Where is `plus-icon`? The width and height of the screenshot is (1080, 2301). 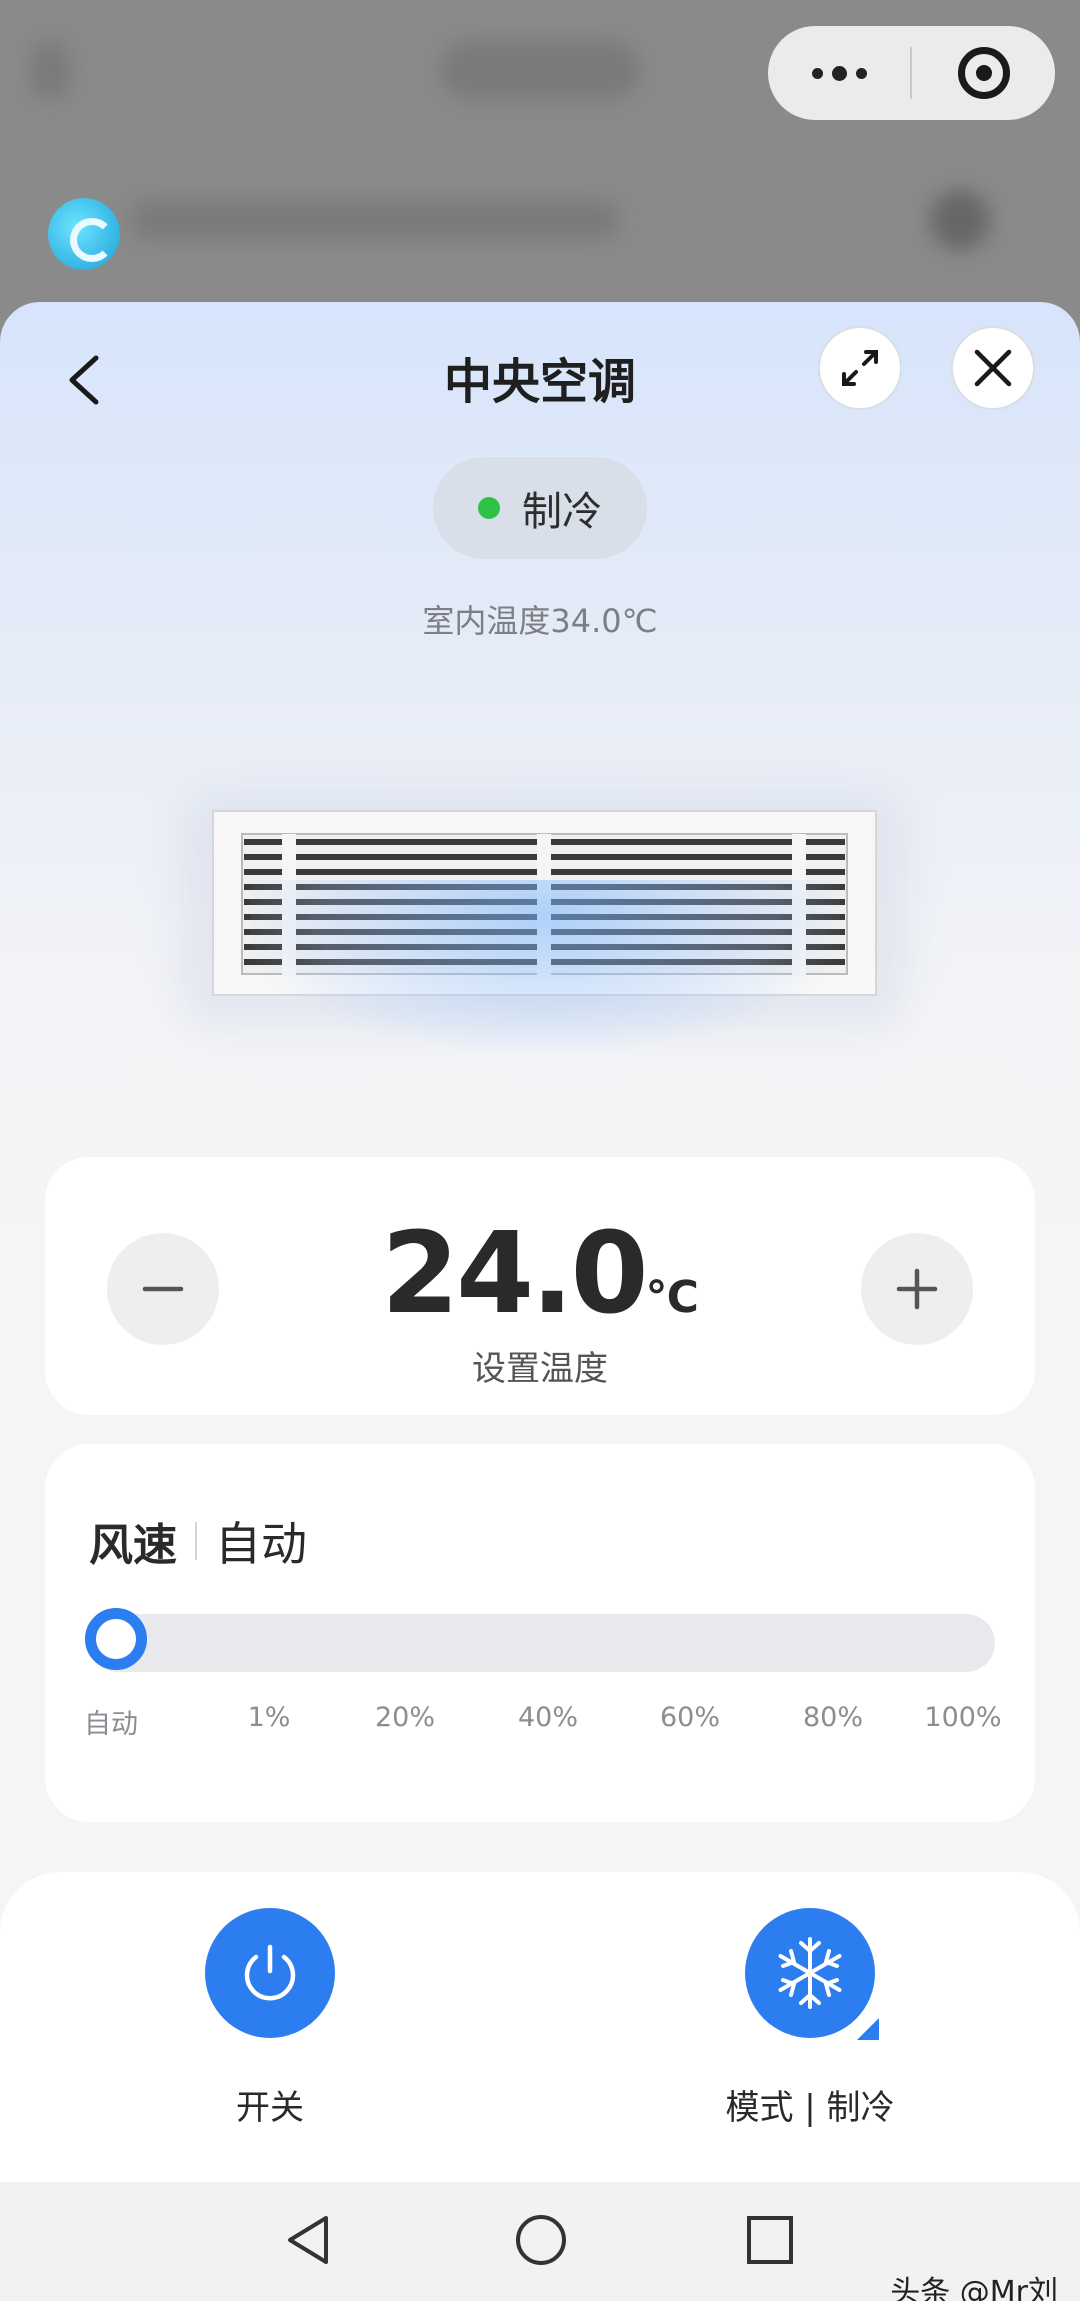 plus-icon is located at coordinates (917, 1289).